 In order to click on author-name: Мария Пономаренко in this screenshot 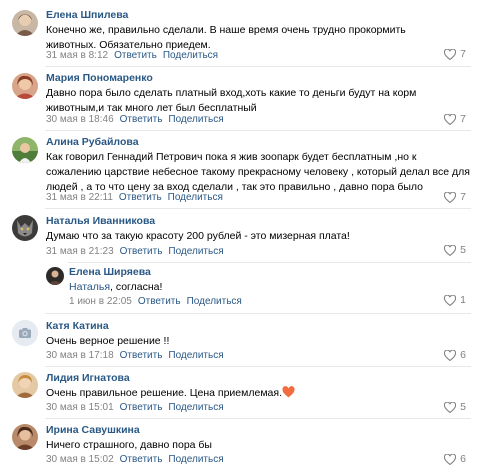, I will do `click(99, 78)`.